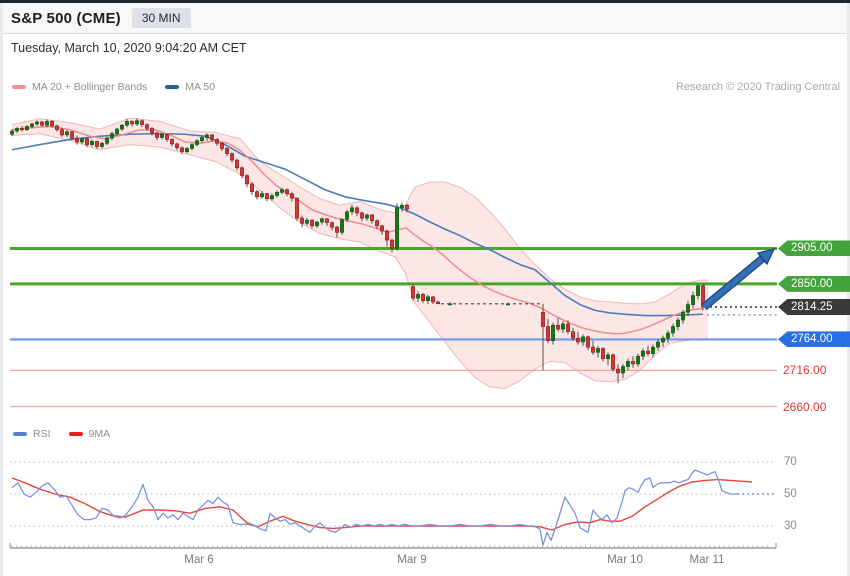 This screenshot has width=850, height=576. What do you see at coordinates (129, 48) in the screenshot?
I see `chart-timestamp: Tuesday, March 10, 2020 9:04:20 AM CET` at bounding box center [129, 48].